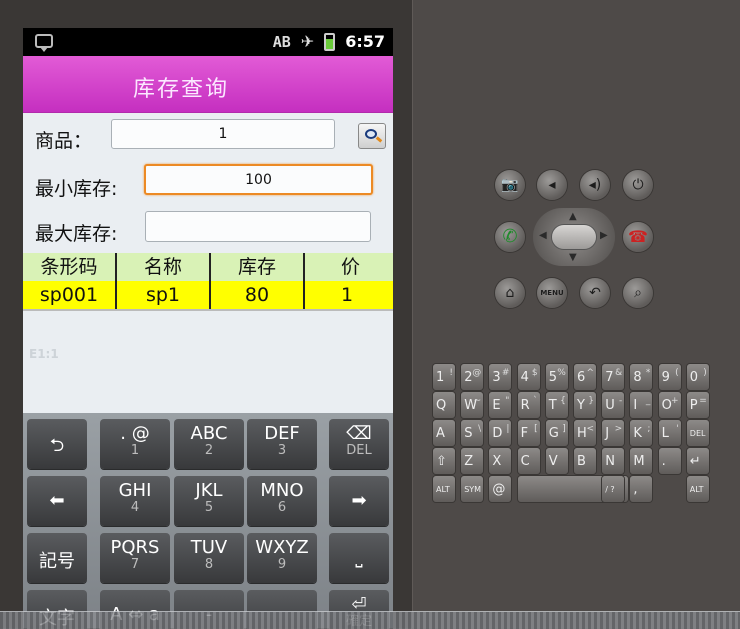 This screenshot has width=740, height=629. Describe the element at coordinates (208, 295) in the screenshot. I see `table-row: sp001 sp1 80 1` at that location.